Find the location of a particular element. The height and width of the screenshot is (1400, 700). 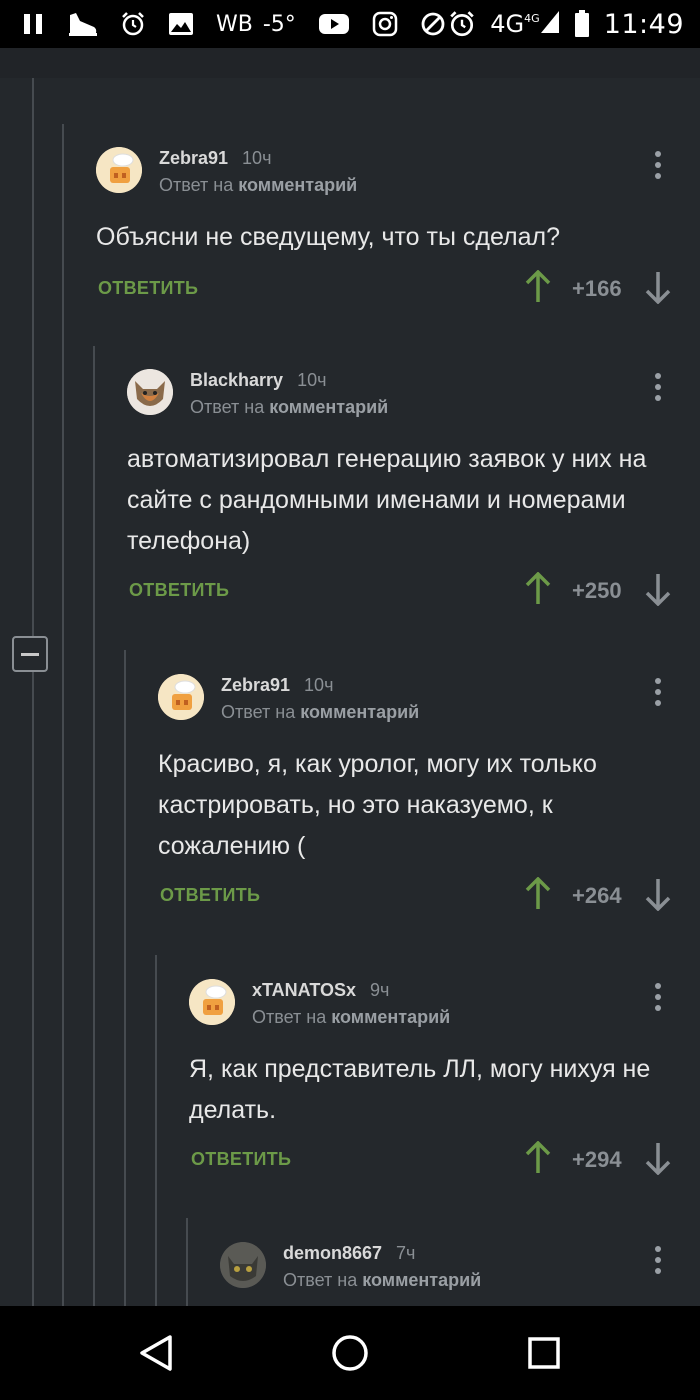

author-name: demon8667 7ч is located at coordinates (349, 1253).